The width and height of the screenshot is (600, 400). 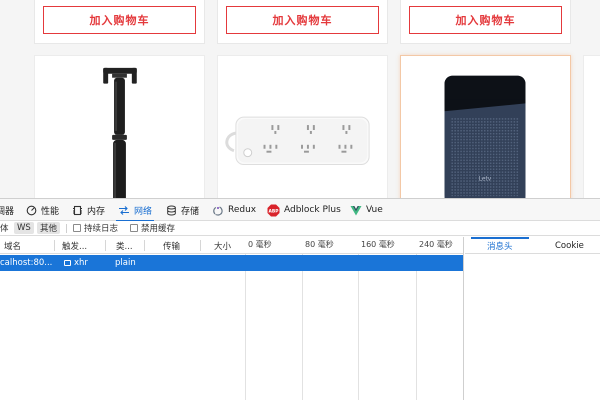 What do you see at coordinates (50, 211) in the screenshot?
I see `tab-performance-label: 性能` at bounding box center [50, 211].